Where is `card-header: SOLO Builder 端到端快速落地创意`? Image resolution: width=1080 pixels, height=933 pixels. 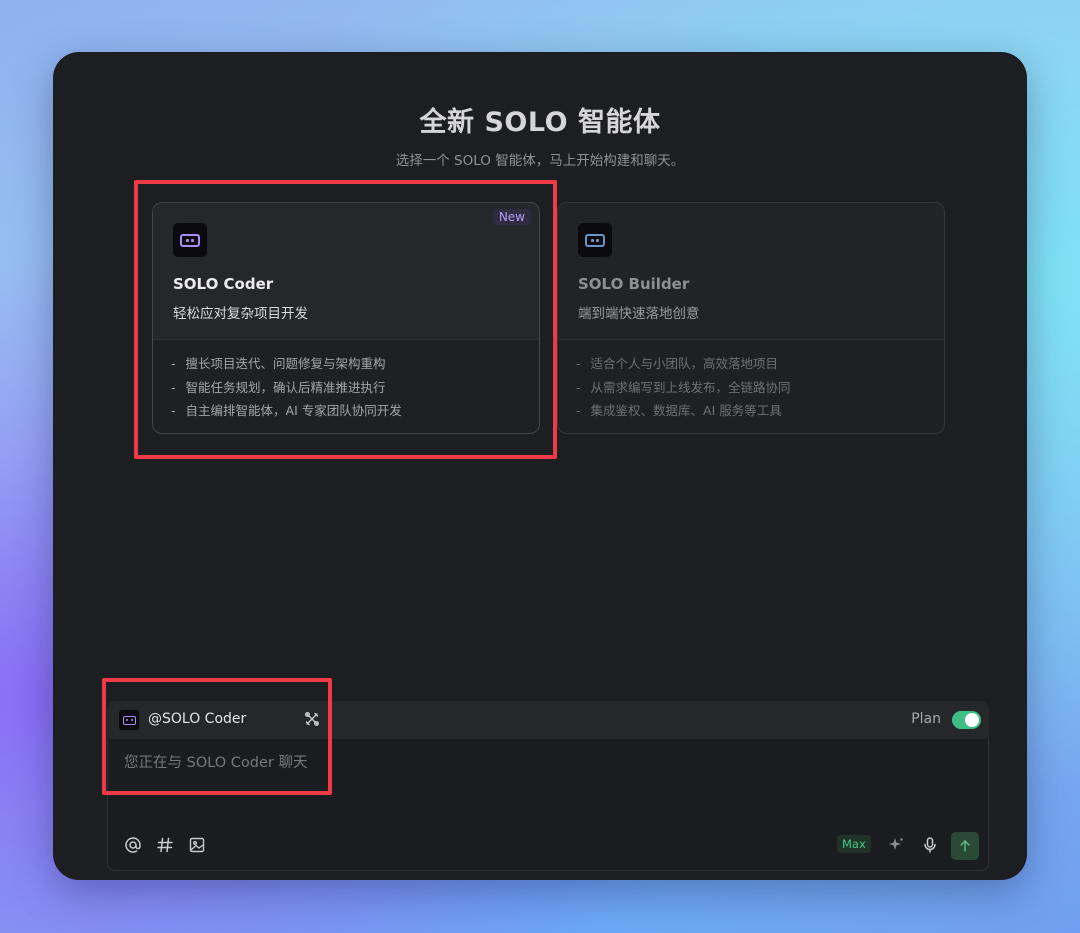
card-header: SOLO Builder 端到端快速落地创意 is located at coordinates (751, 271).